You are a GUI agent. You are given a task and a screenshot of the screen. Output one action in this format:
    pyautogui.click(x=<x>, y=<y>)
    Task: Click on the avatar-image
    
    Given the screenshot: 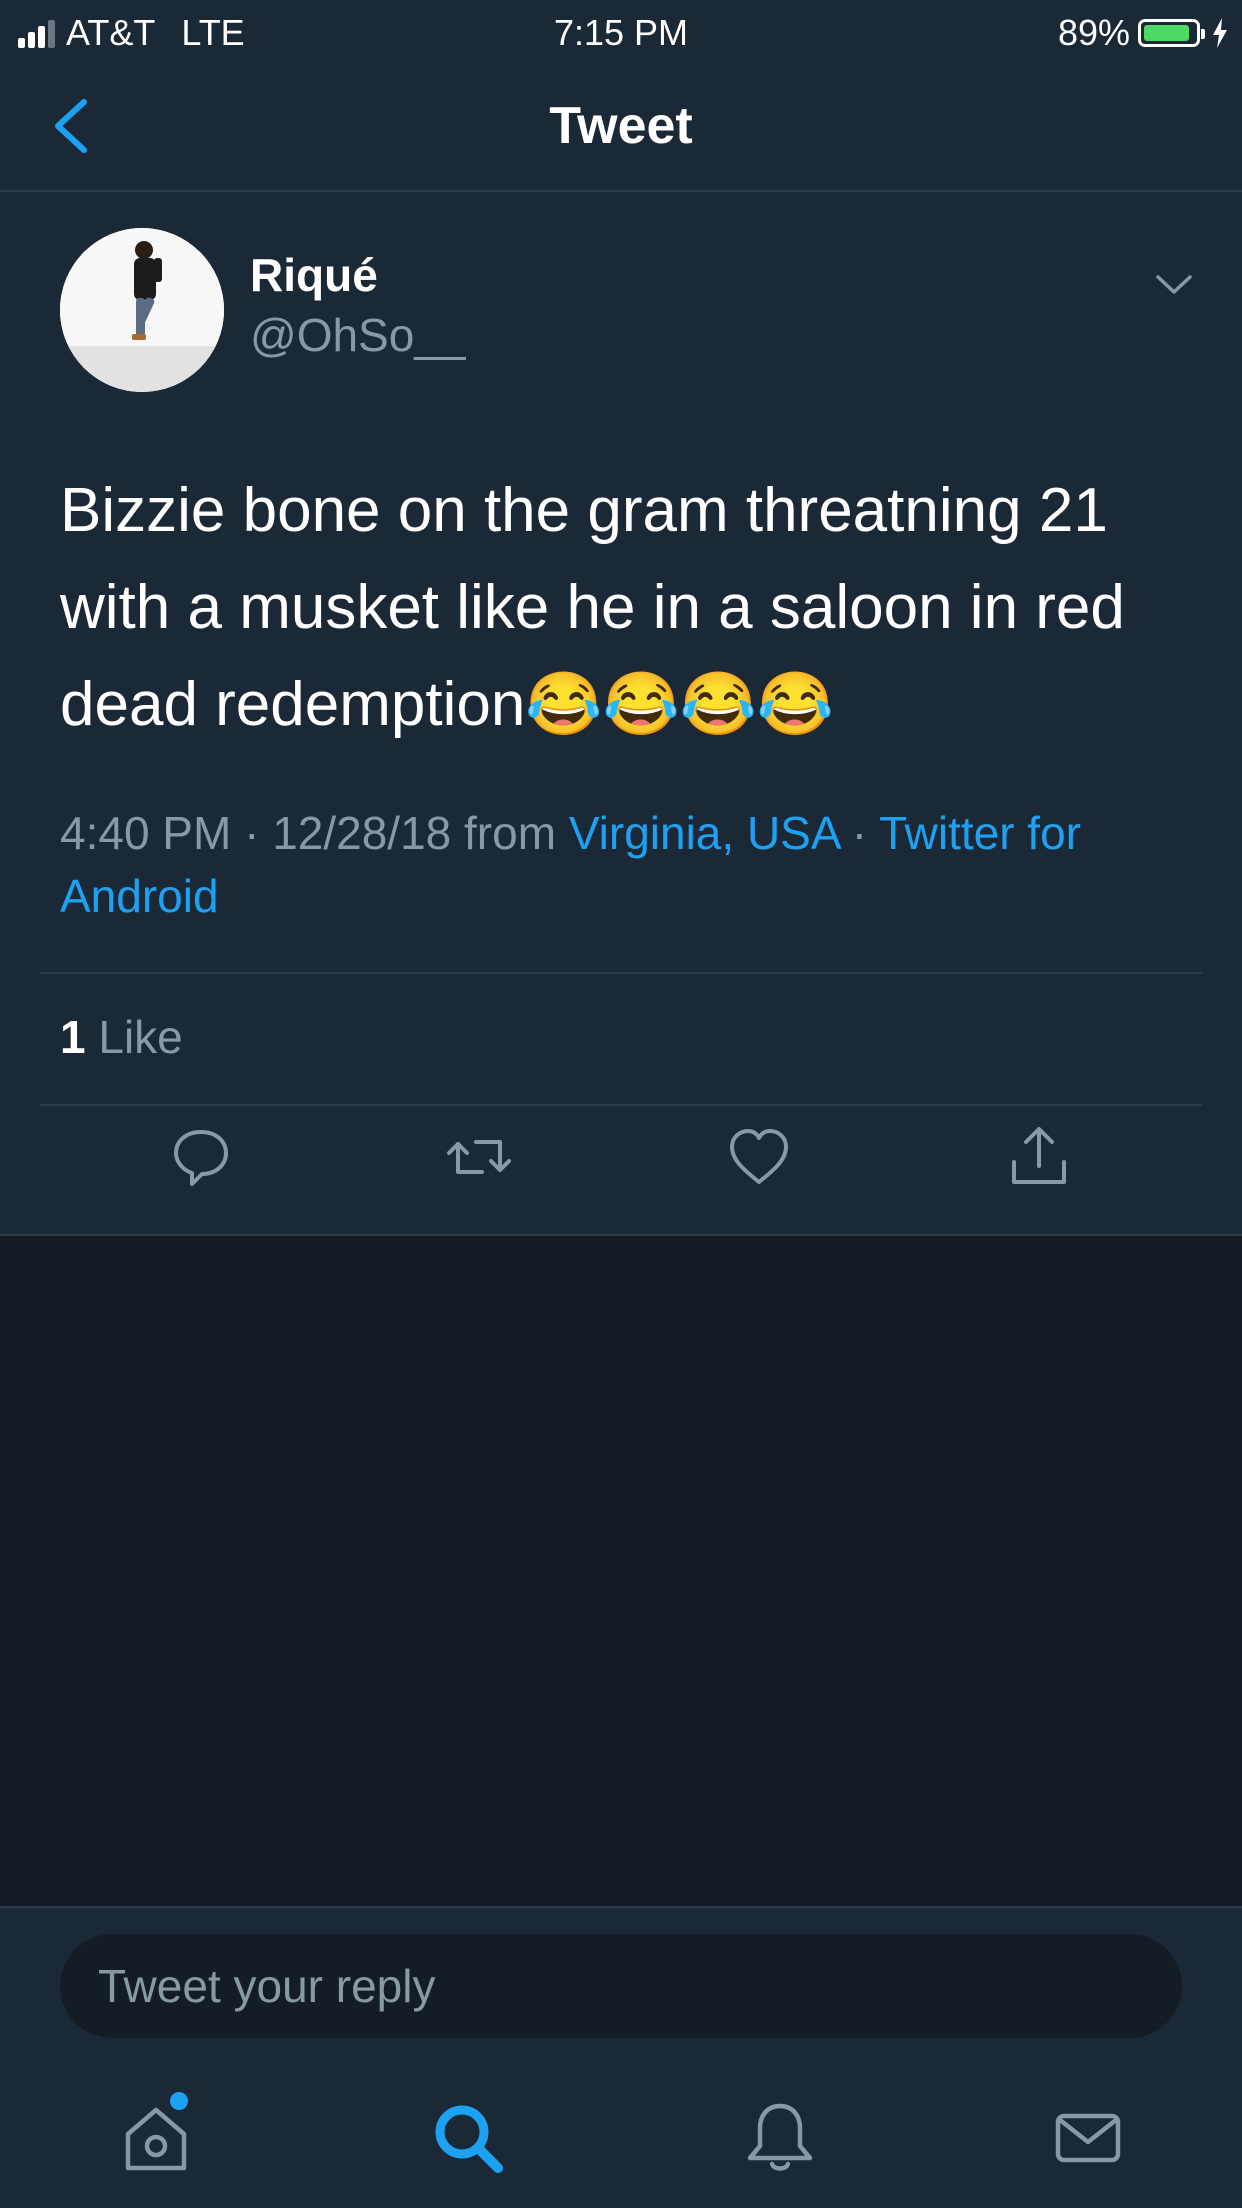 What is the action you would take?
    pyautogui.click(x=142, y=310)
    